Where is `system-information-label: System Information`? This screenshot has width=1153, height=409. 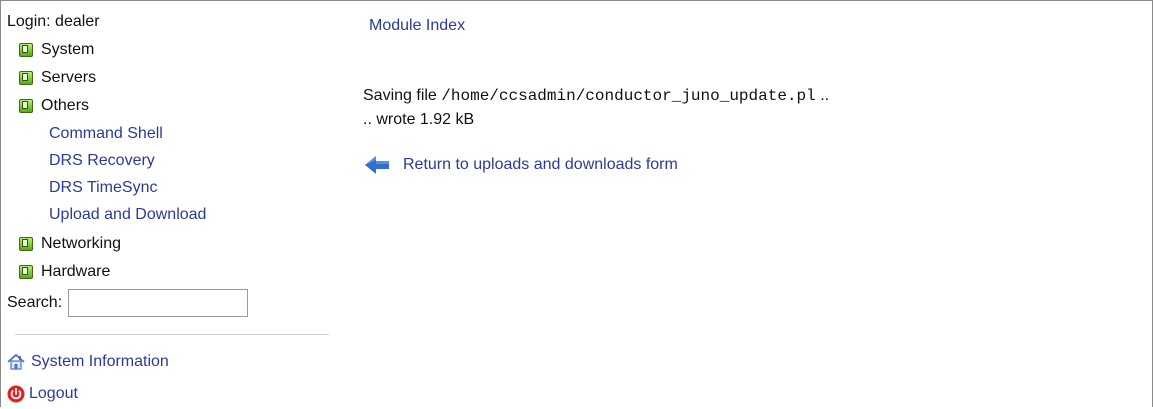 system-information-label: System Information is located at coordinates (100, 361).